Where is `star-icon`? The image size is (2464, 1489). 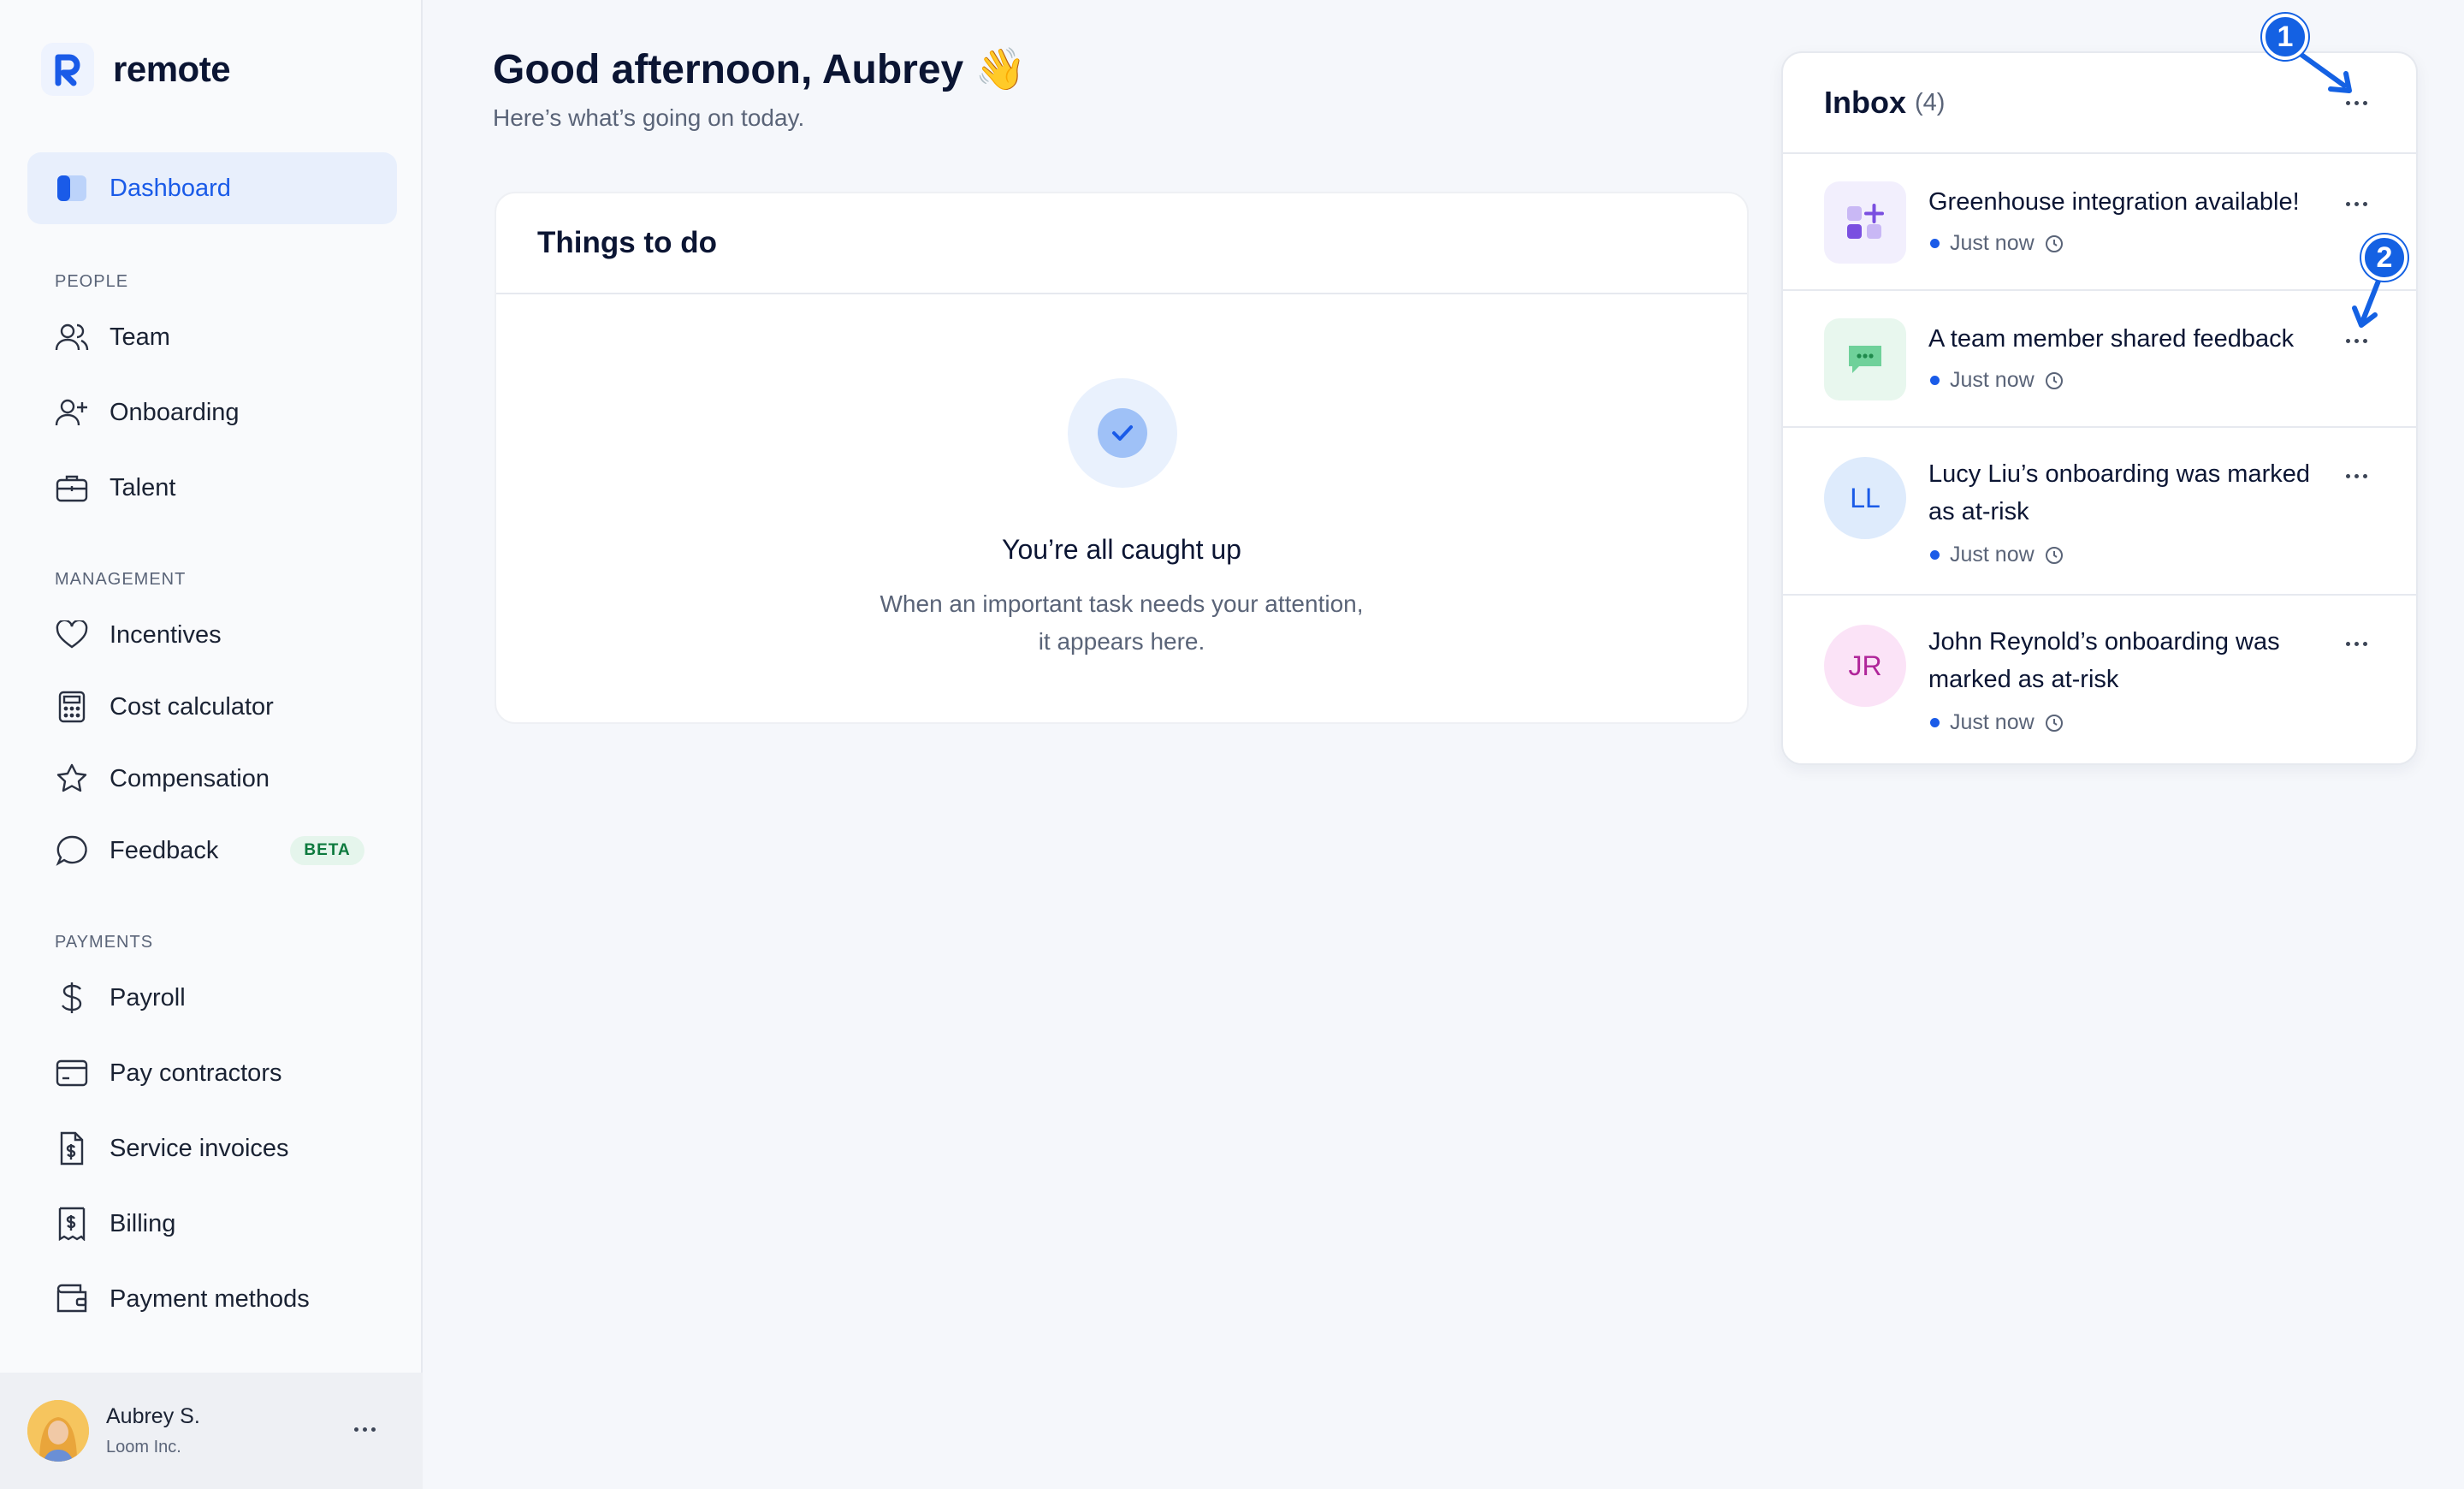
star-icon is located at coordinates (72, 779).